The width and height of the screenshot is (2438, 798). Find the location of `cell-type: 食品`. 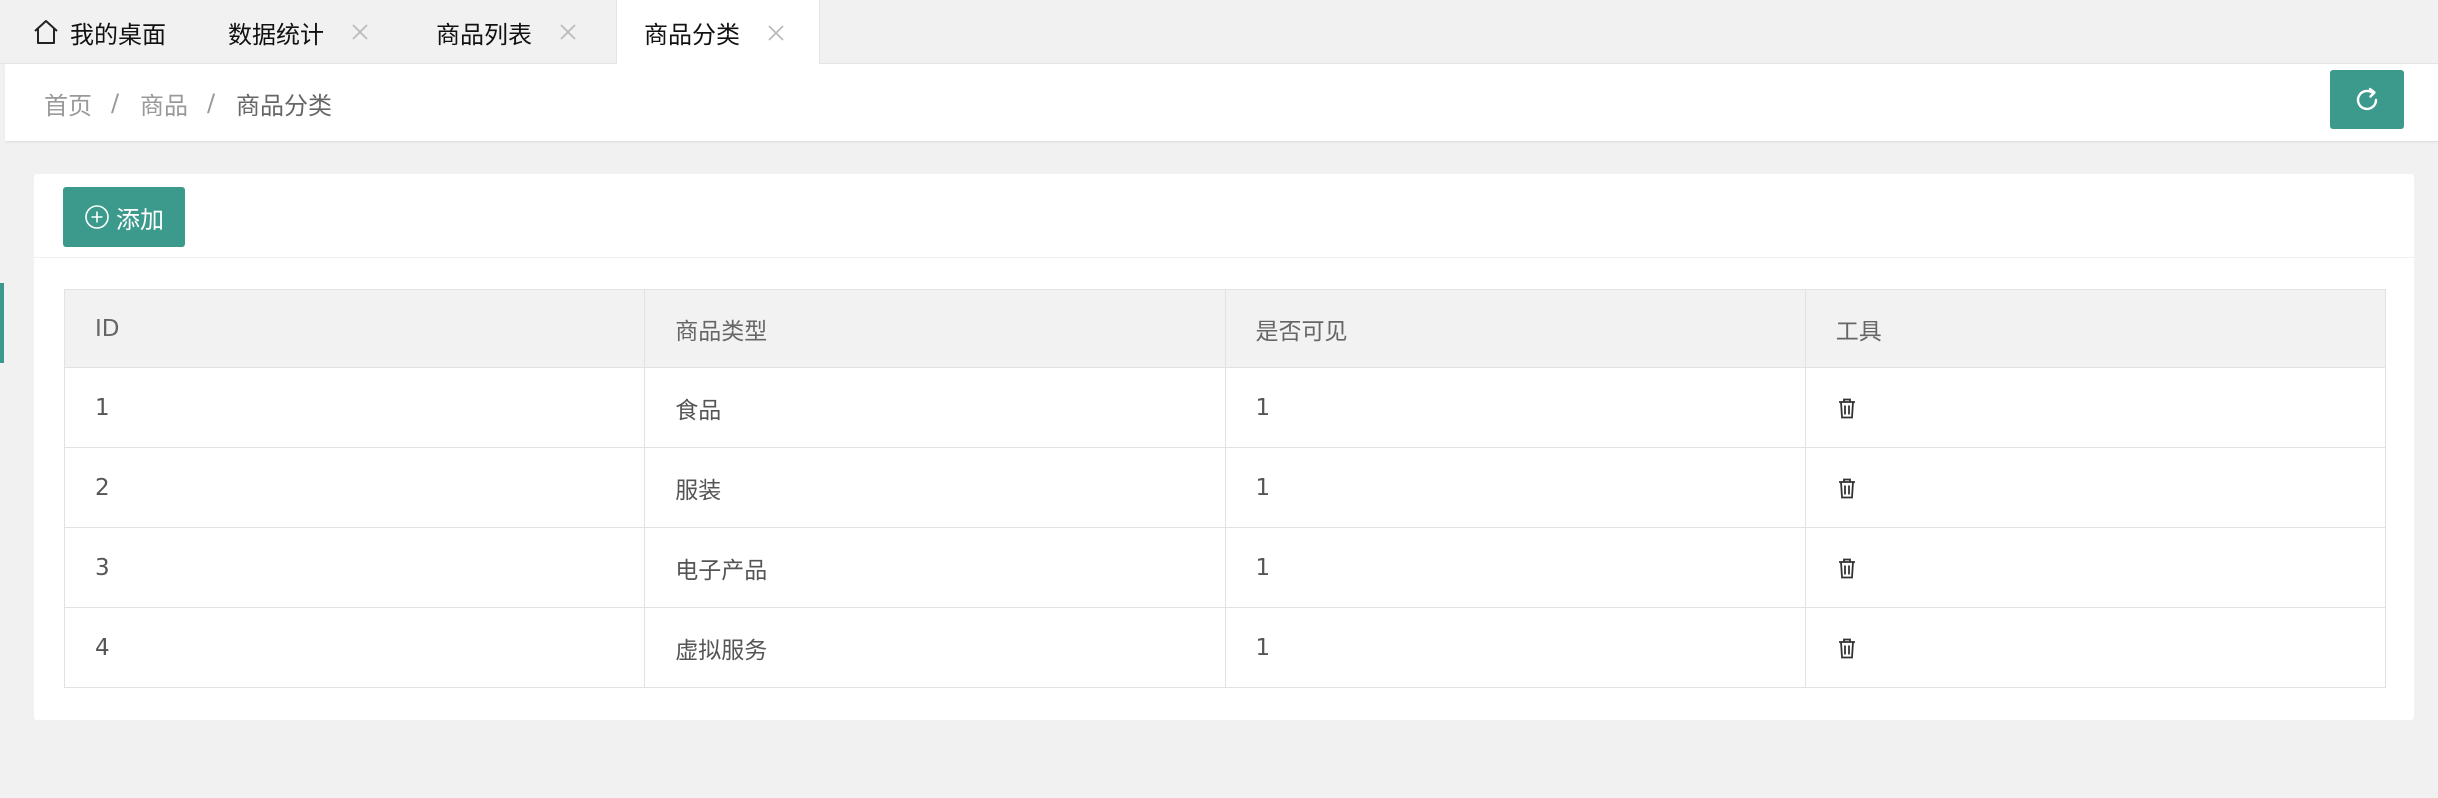

cell-type: 食品 is located at coordinates (935, 407).